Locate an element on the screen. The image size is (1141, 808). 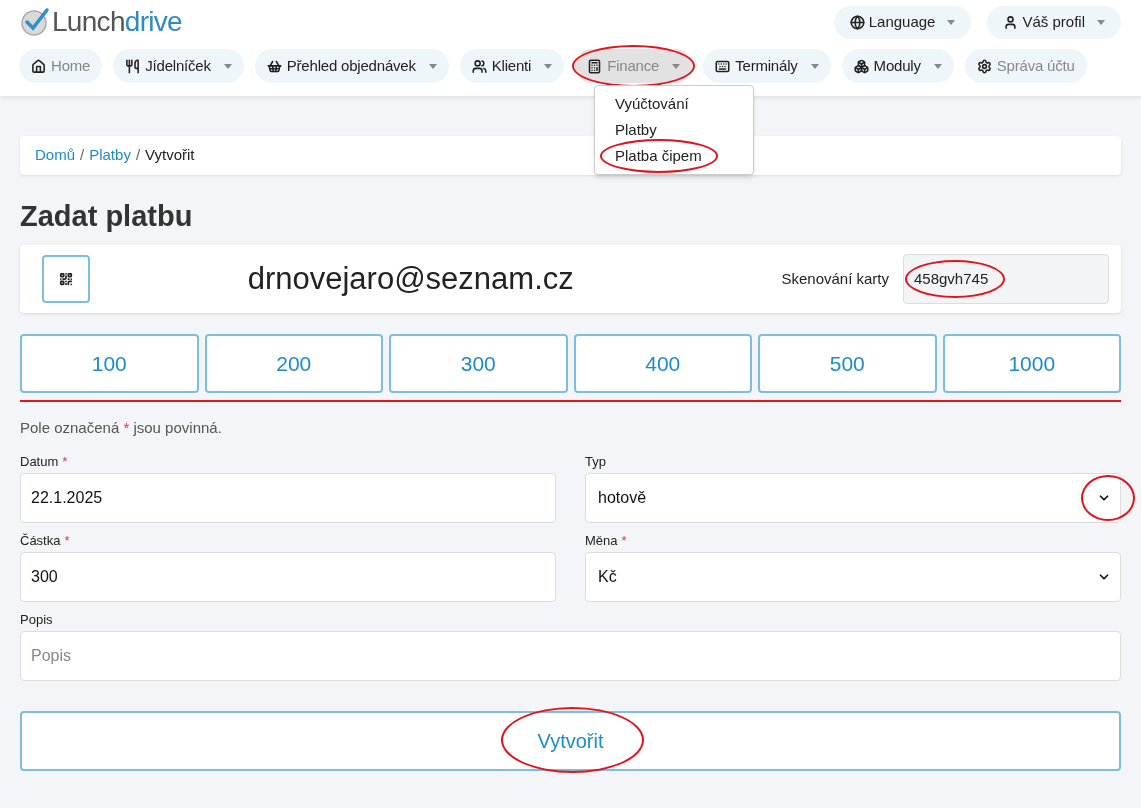
amount-button: 400 is located at coordinates (662, 363).